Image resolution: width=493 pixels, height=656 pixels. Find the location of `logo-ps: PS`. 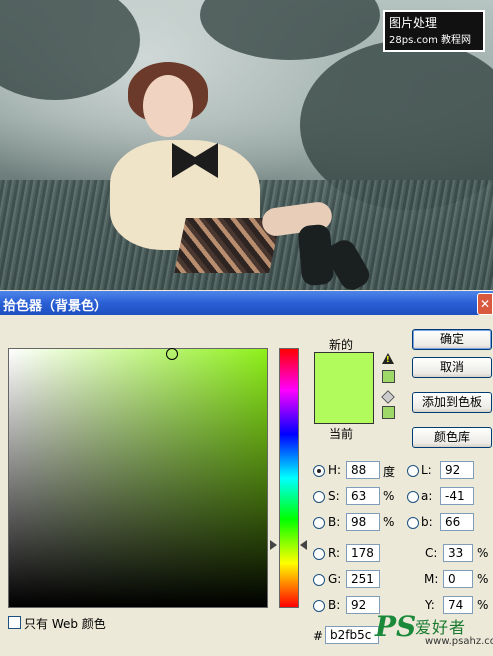

logo-ps: PS is located at coordinates (396, 626).